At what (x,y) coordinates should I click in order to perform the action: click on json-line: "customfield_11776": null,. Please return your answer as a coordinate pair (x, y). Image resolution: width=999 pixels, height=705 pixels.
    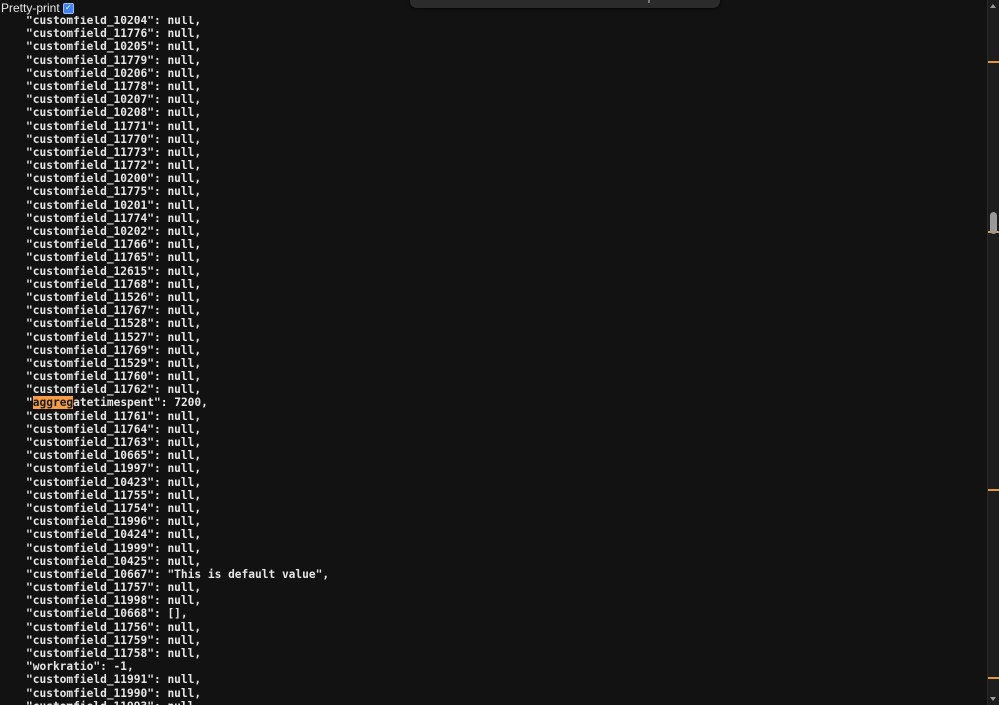
    Looking at the image, I should click on (114, 34).